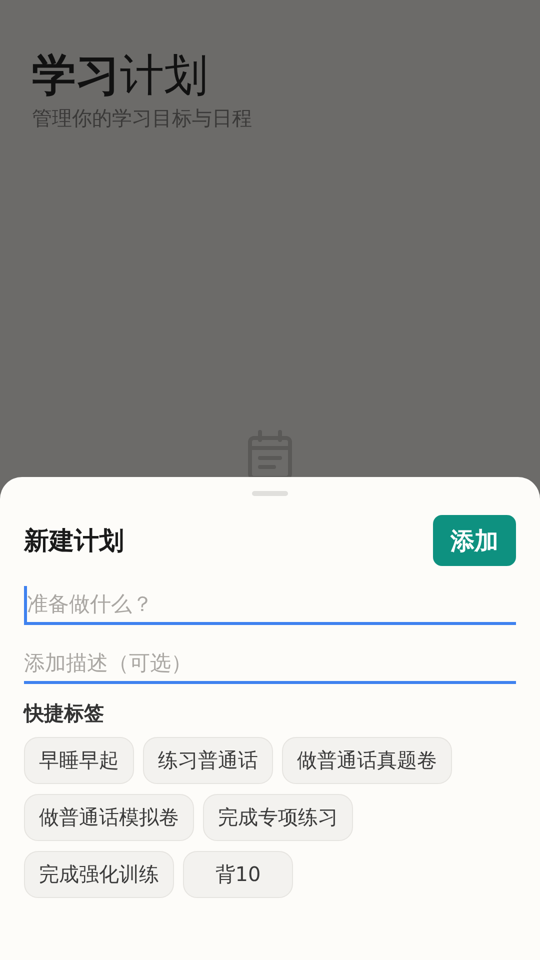 The image size is (540, 960). Describe the element at coordinates (99, 874) in the screenshot. I see `quick-tag-chip: 完成强化训练` at that location.